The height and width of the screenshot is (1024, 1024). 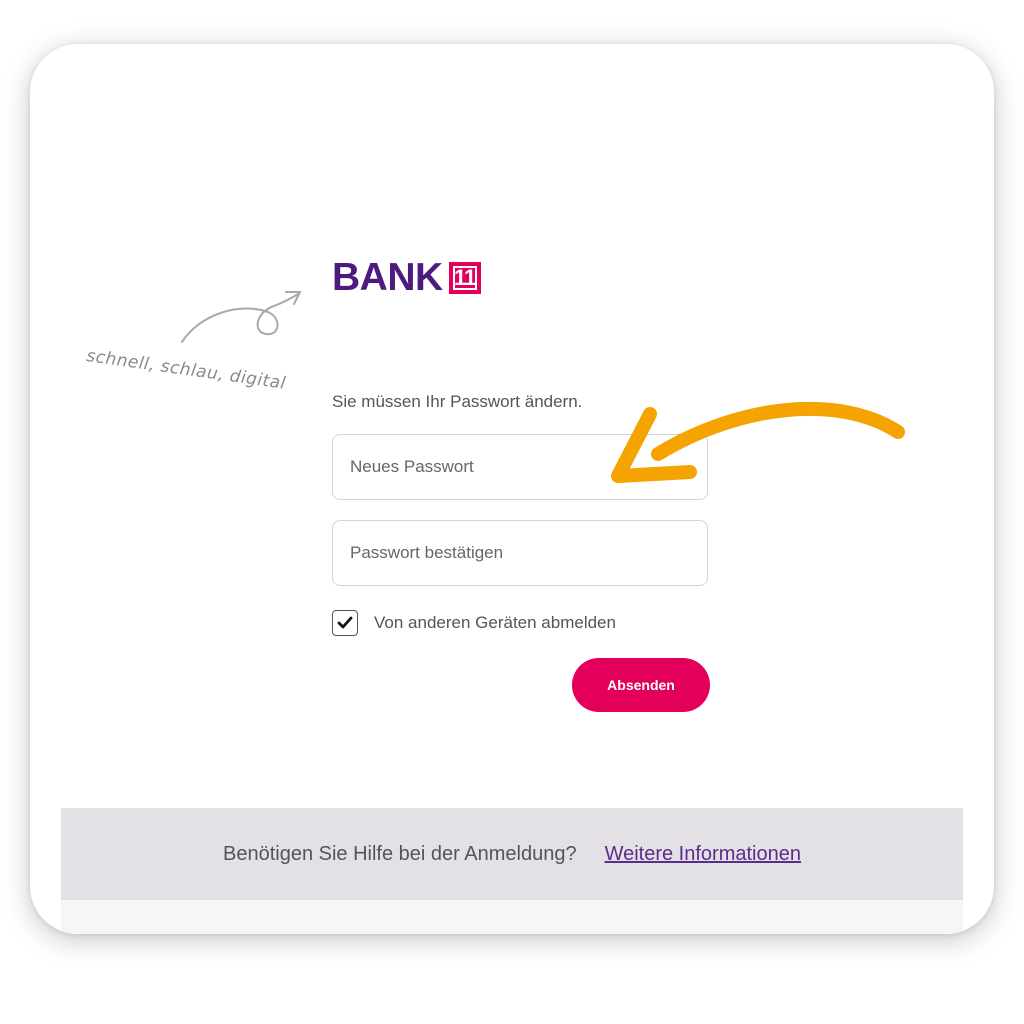 I want to click on new-password-placeholder: Neues Passwort, so click(x=412, y=466).